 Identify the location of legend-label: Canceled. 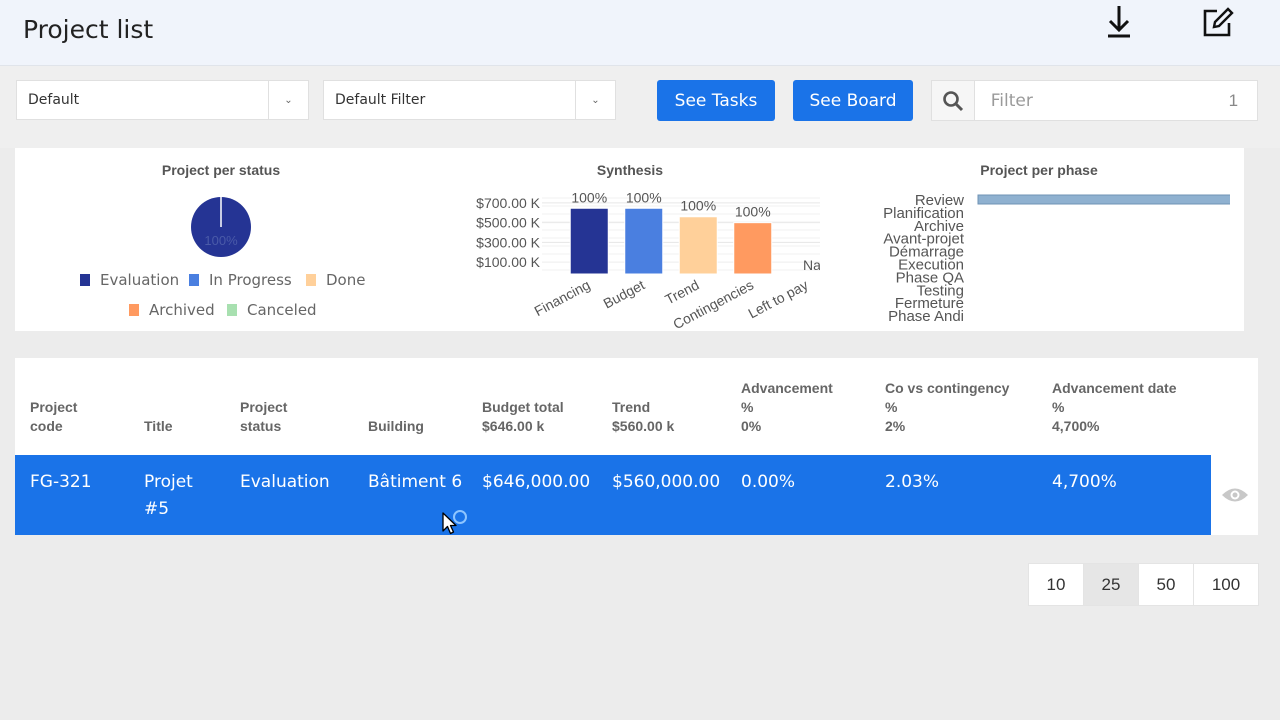
(282, 310).